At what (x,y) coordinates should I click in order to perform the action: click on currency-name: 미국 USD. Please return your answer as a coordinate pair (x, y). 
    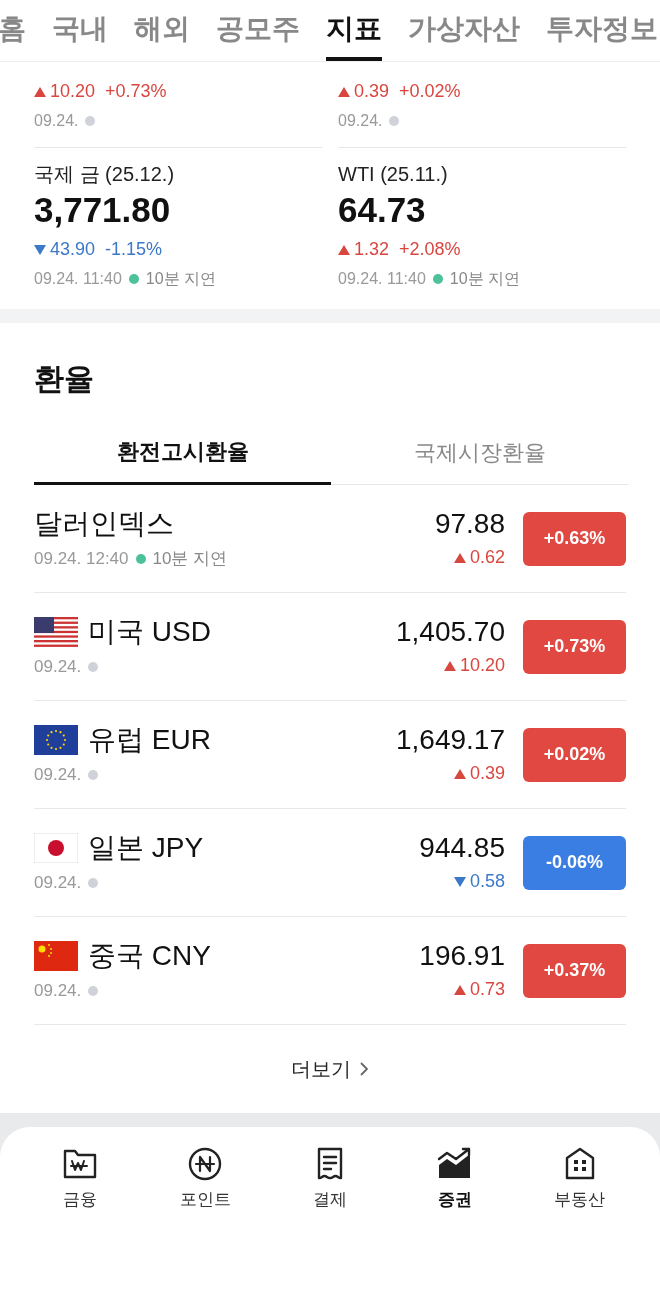
    Looking at the image, I should click on (149, 631).